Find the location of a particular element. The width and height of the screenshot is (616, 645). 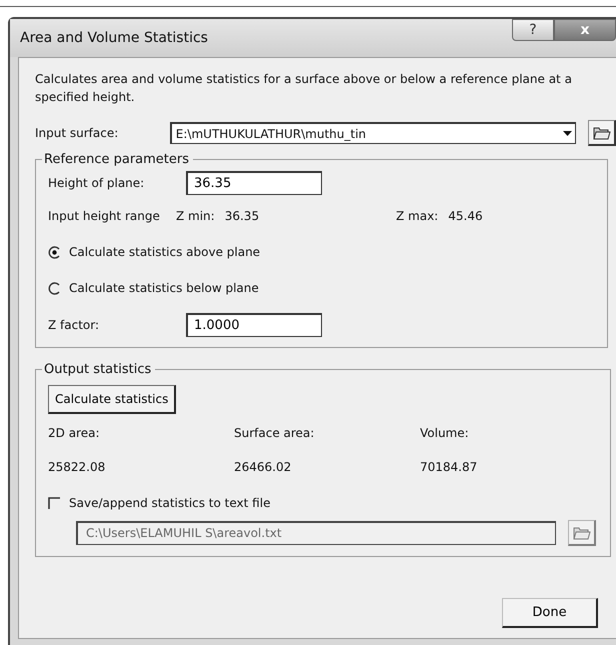

field-label: Input surface: is located at coordinates (77, 133).